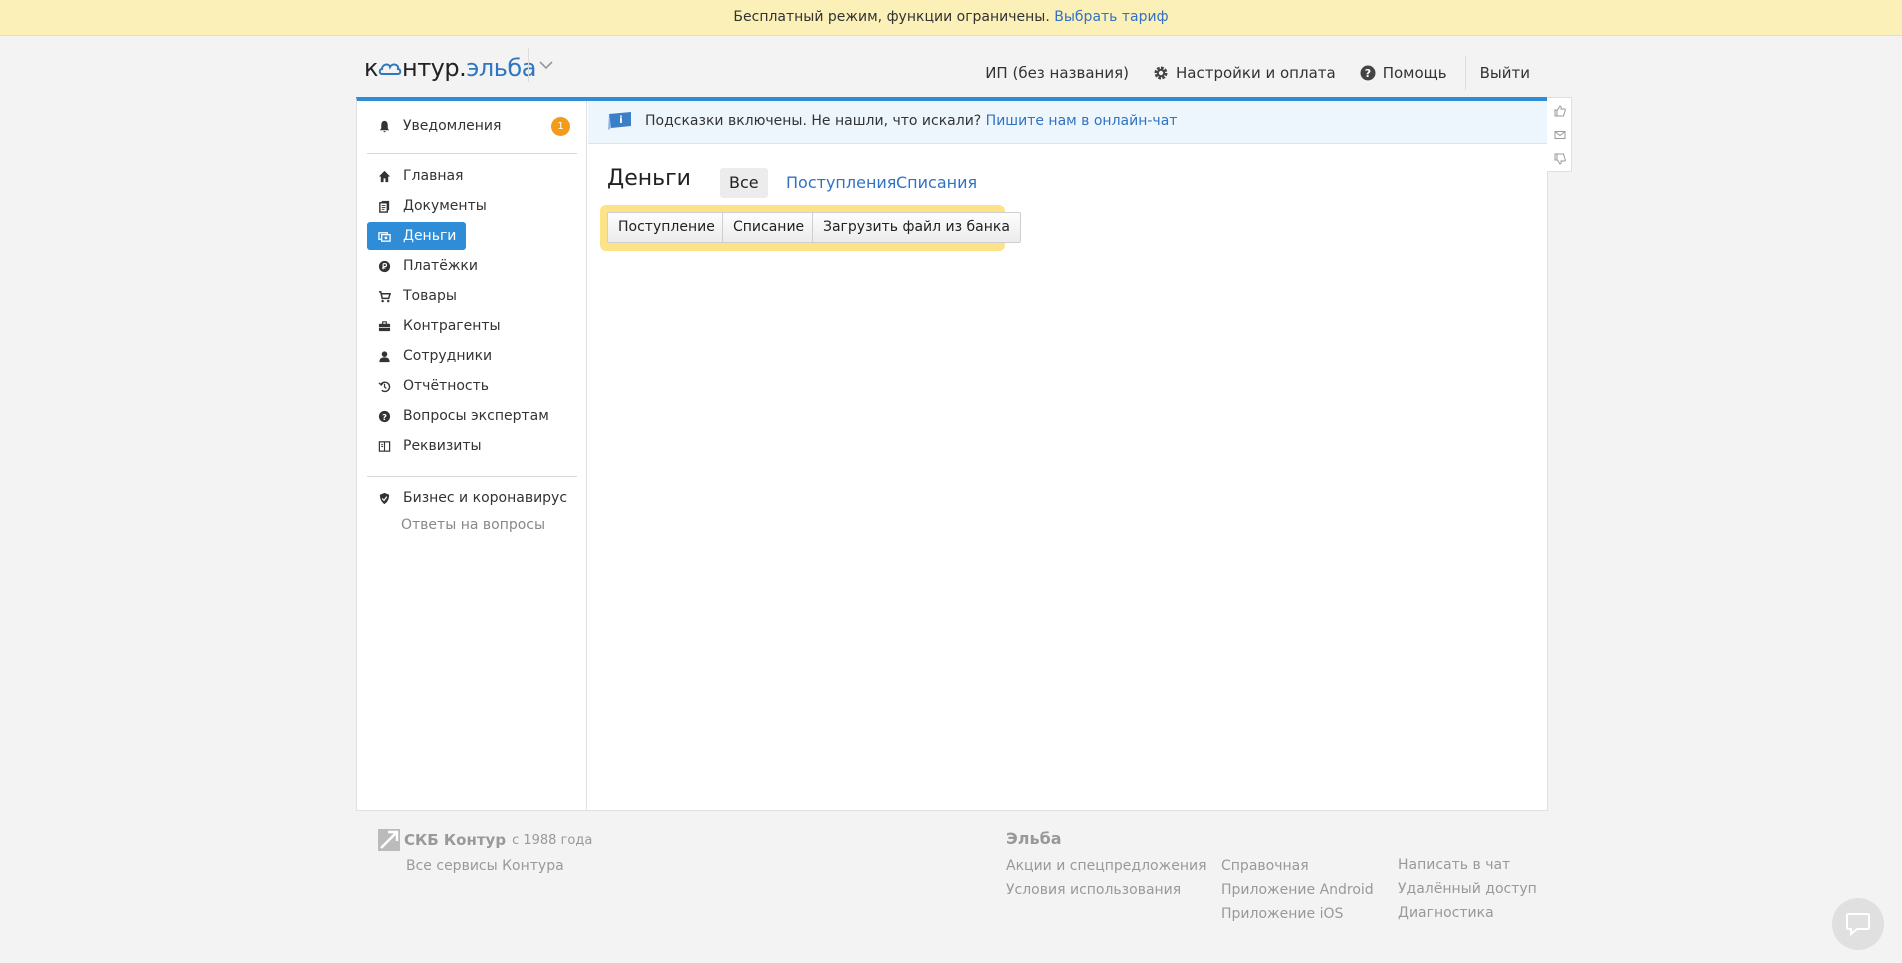  Describe the element at coordinates (424, 446) in the screenshot. I see `sidebar-item-requisites: Реквизиты` at that location.